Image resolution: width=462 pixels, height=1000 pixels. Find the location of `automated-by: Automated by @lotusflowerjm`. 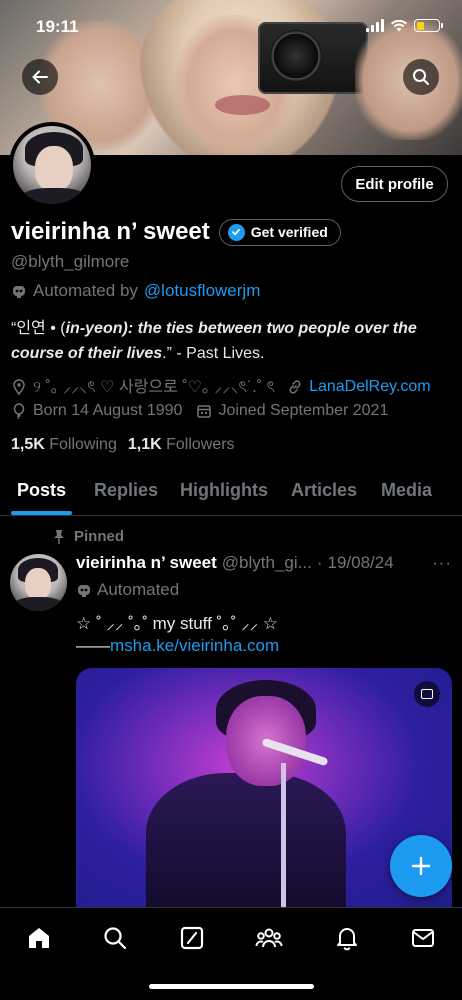

automated-by: Automated by @lotusflowerjm is located at coordinates (135, 291).